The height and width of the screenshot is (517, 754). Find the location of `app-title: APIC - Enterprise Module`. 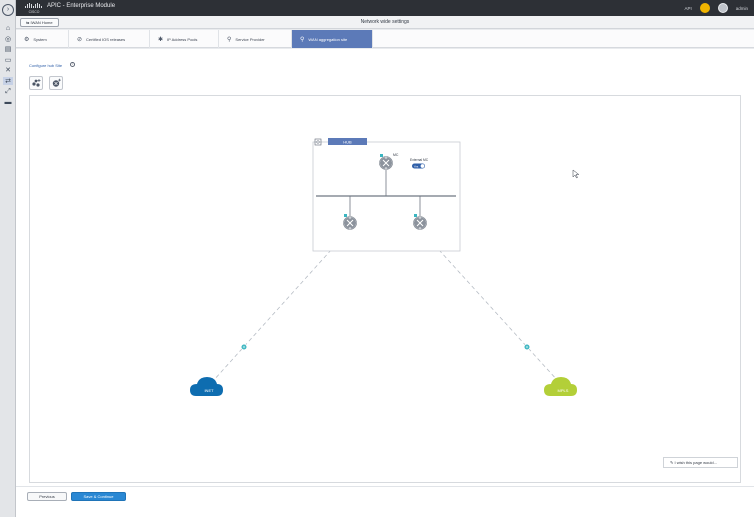

app-title: APIC - Enterprise Module is located at coordinates (81, 6).